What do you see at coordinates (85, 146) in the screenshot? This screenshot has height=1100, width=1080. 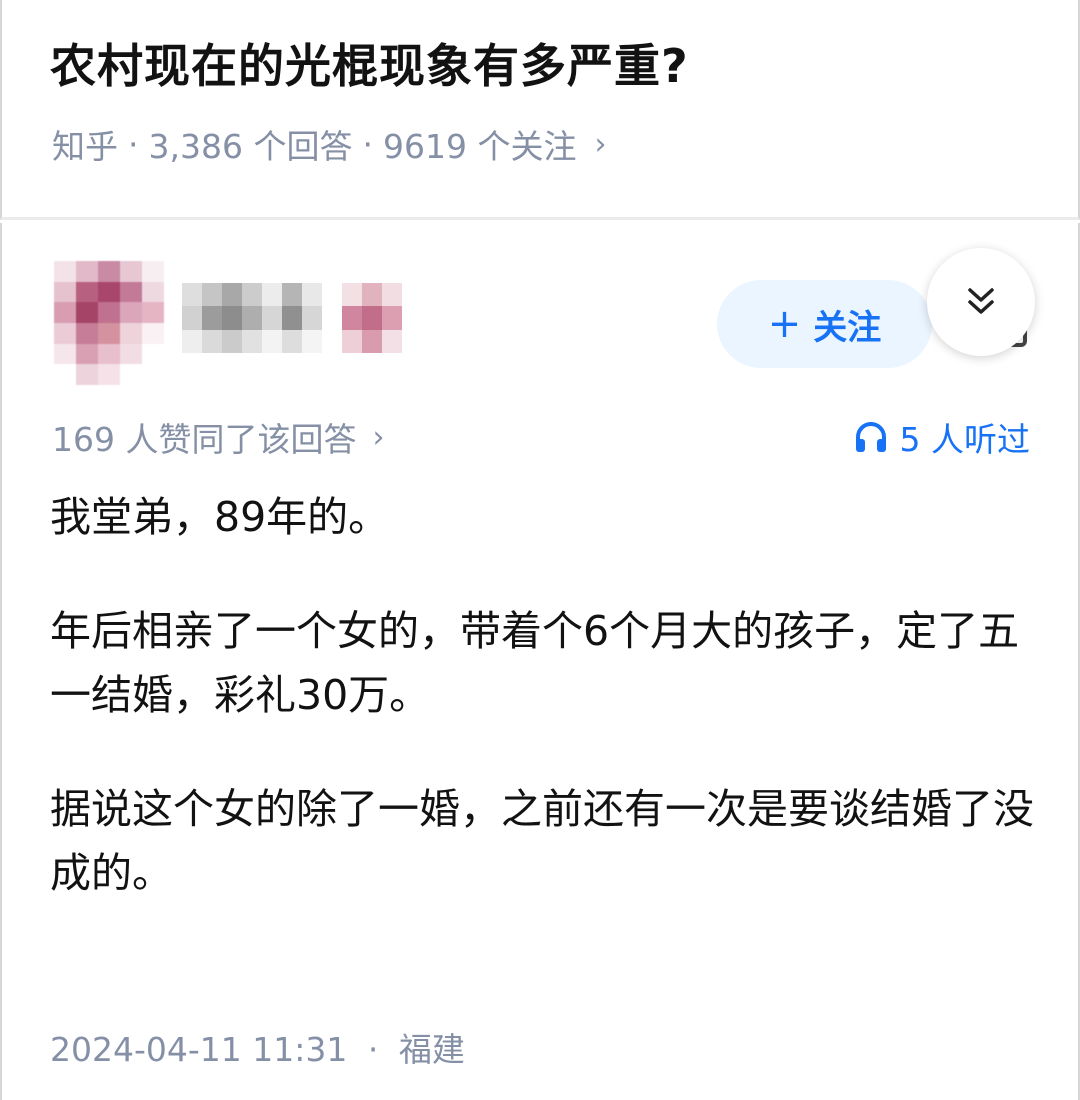 I see `source-label: 知乎` at bounding box center [85, 146].